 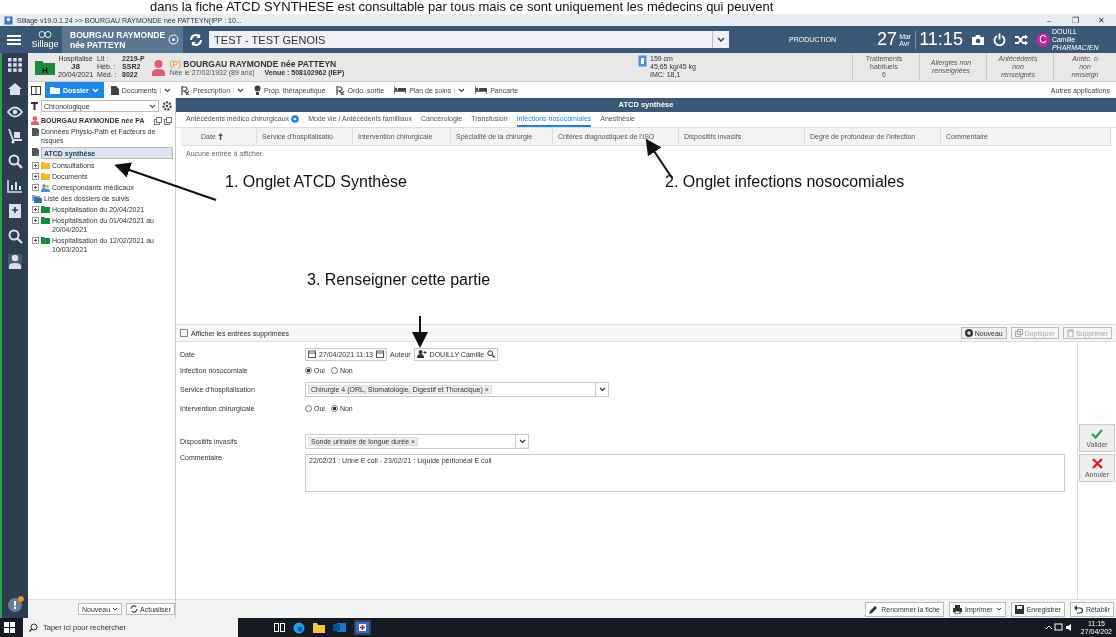 I want to click on folder-icon: H, so click(x=45, y=67).